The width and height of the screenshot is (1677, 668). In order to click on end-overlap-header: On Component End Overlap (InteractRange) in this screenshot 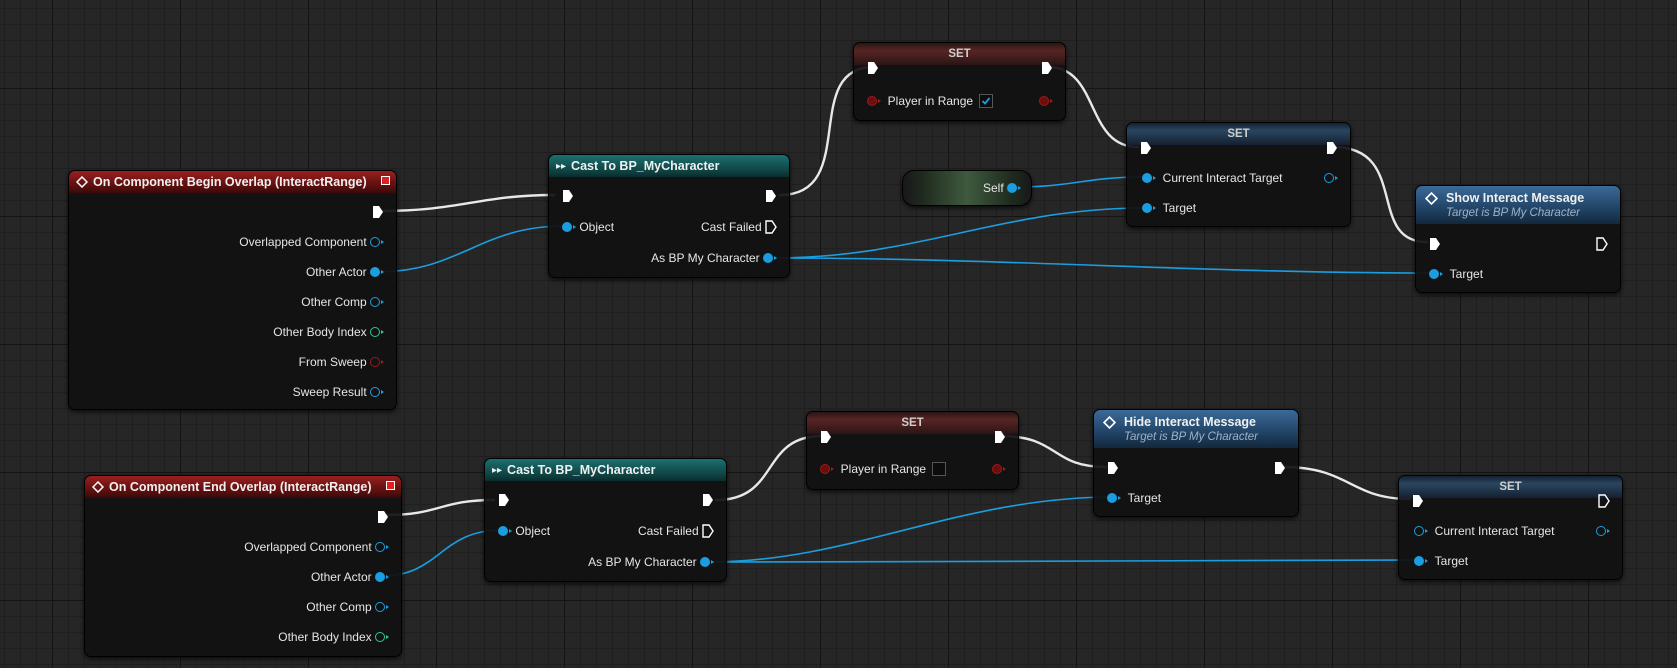, I will do `click(243, 487)`.